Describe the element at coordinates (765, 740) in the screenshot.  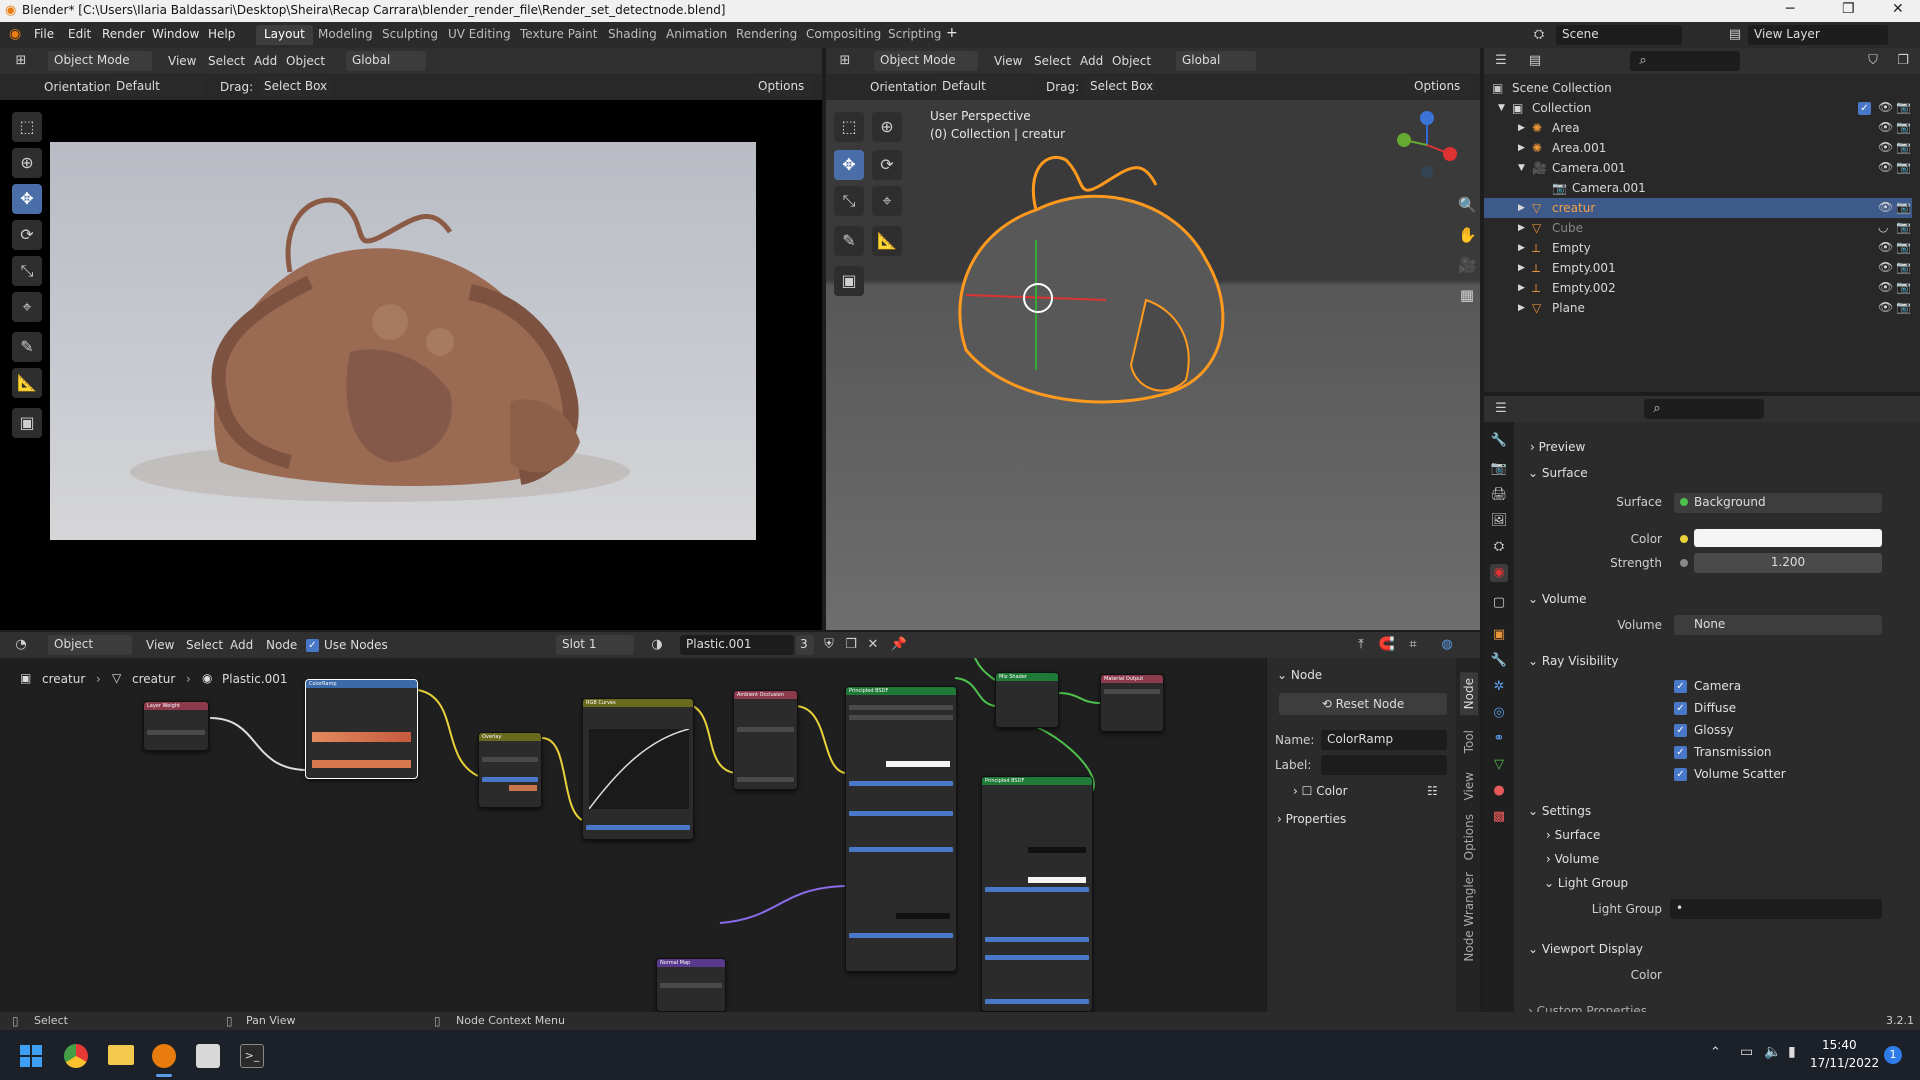
I see `node-ambient-occlusion: Ambient Occlusion` at that location.